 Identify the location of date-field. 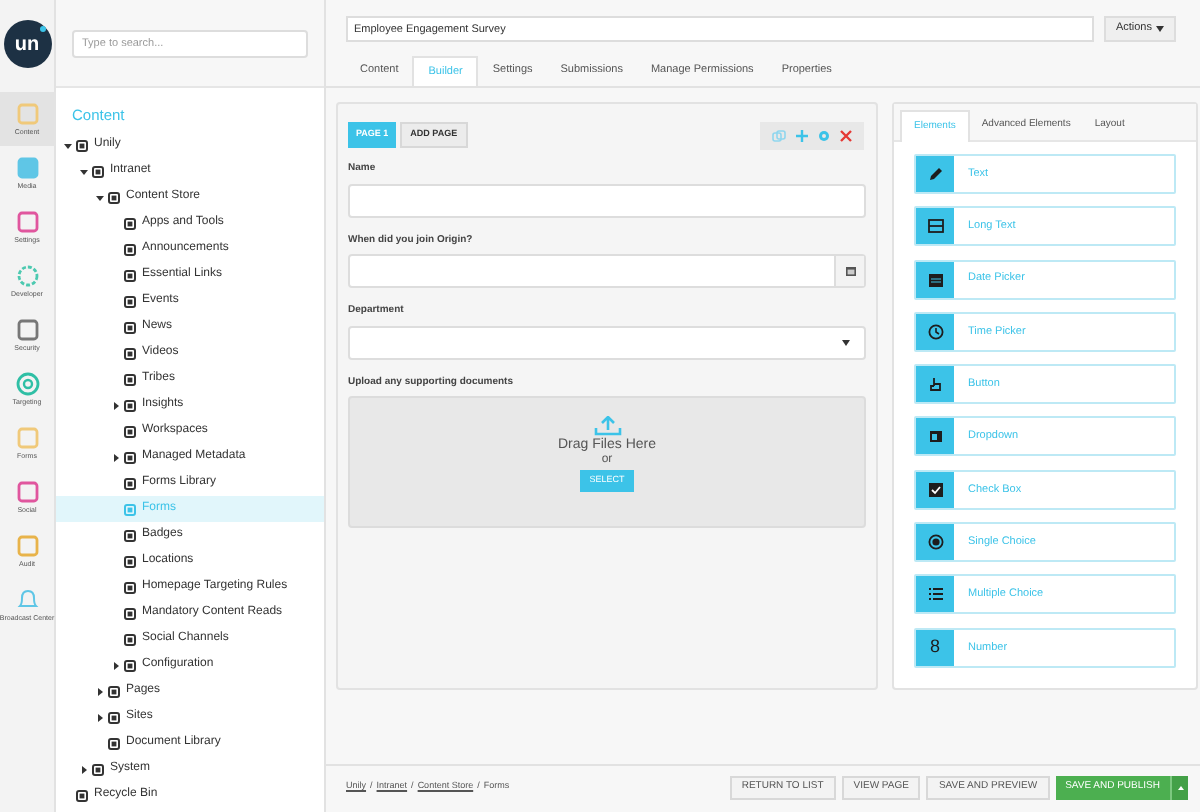
(607, 271).